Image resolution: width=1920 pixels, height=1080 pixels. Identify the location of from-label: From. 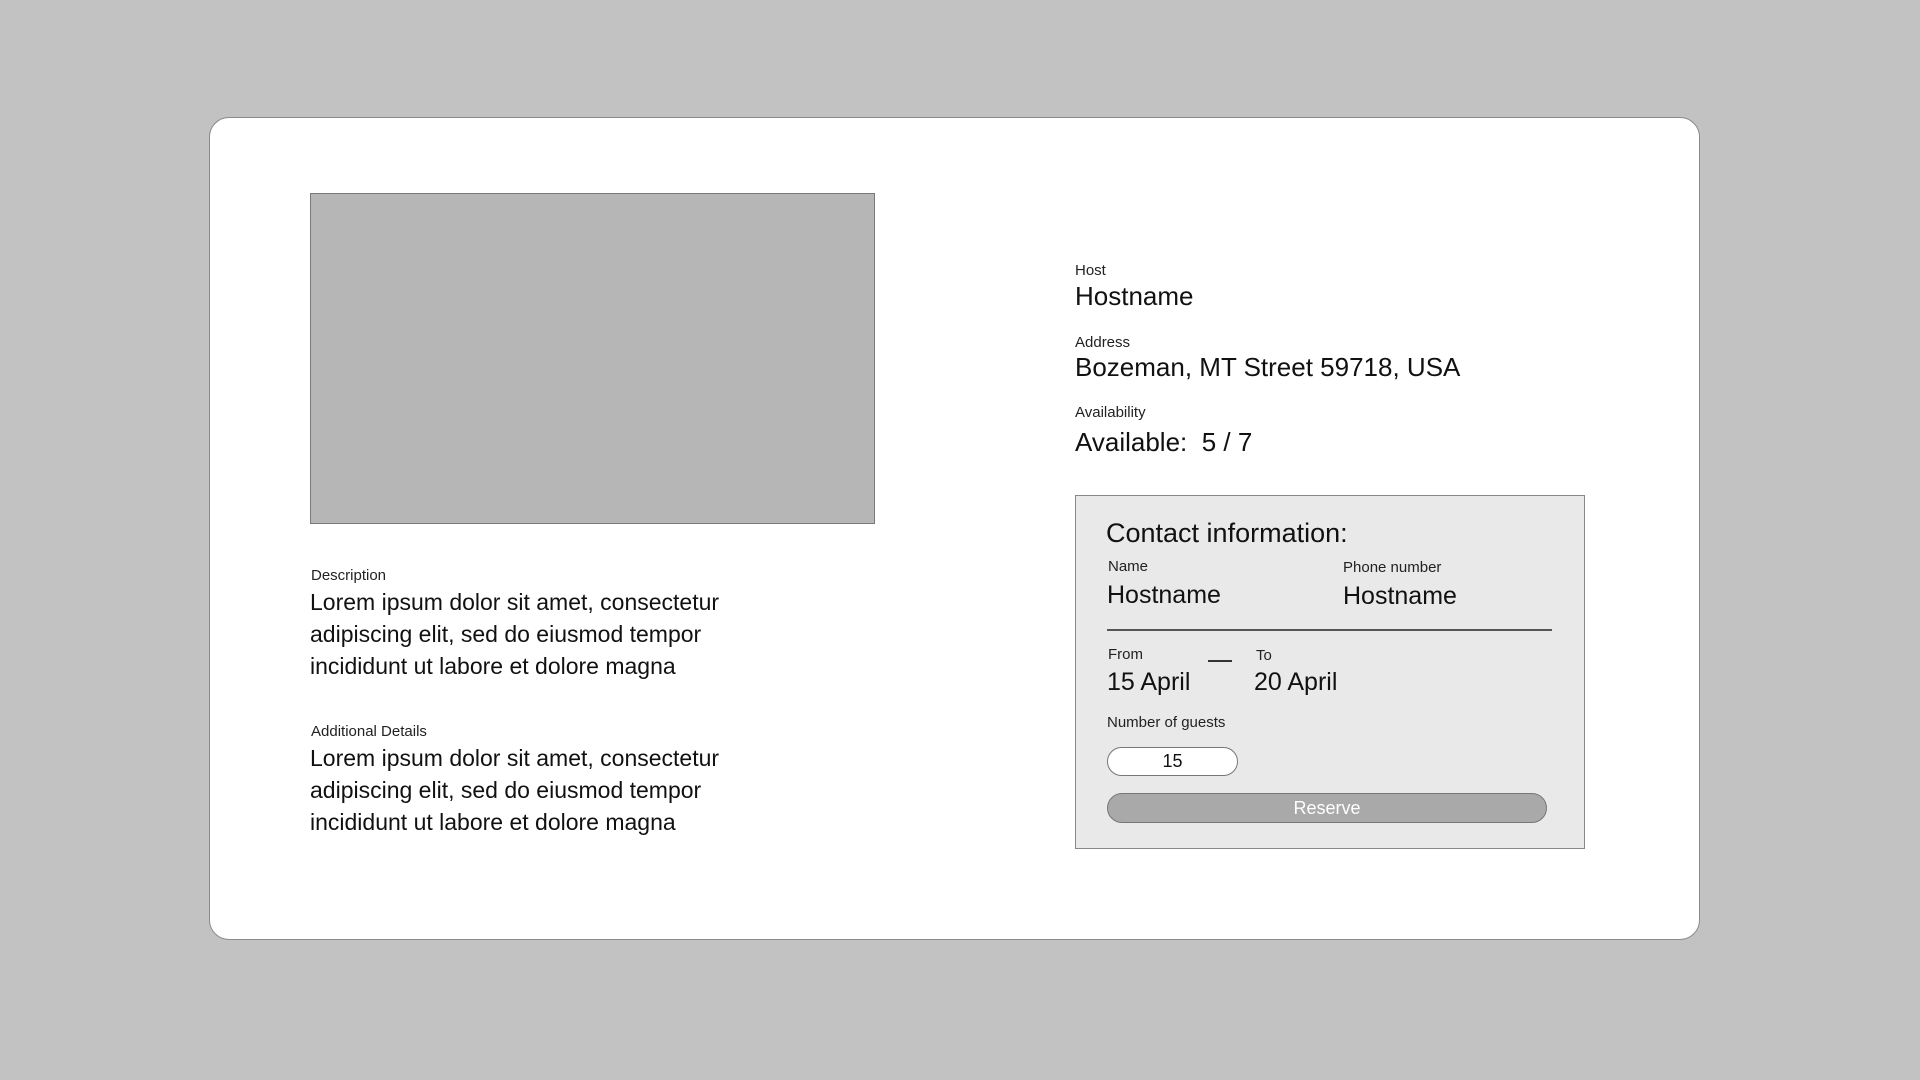
(1125, 654).